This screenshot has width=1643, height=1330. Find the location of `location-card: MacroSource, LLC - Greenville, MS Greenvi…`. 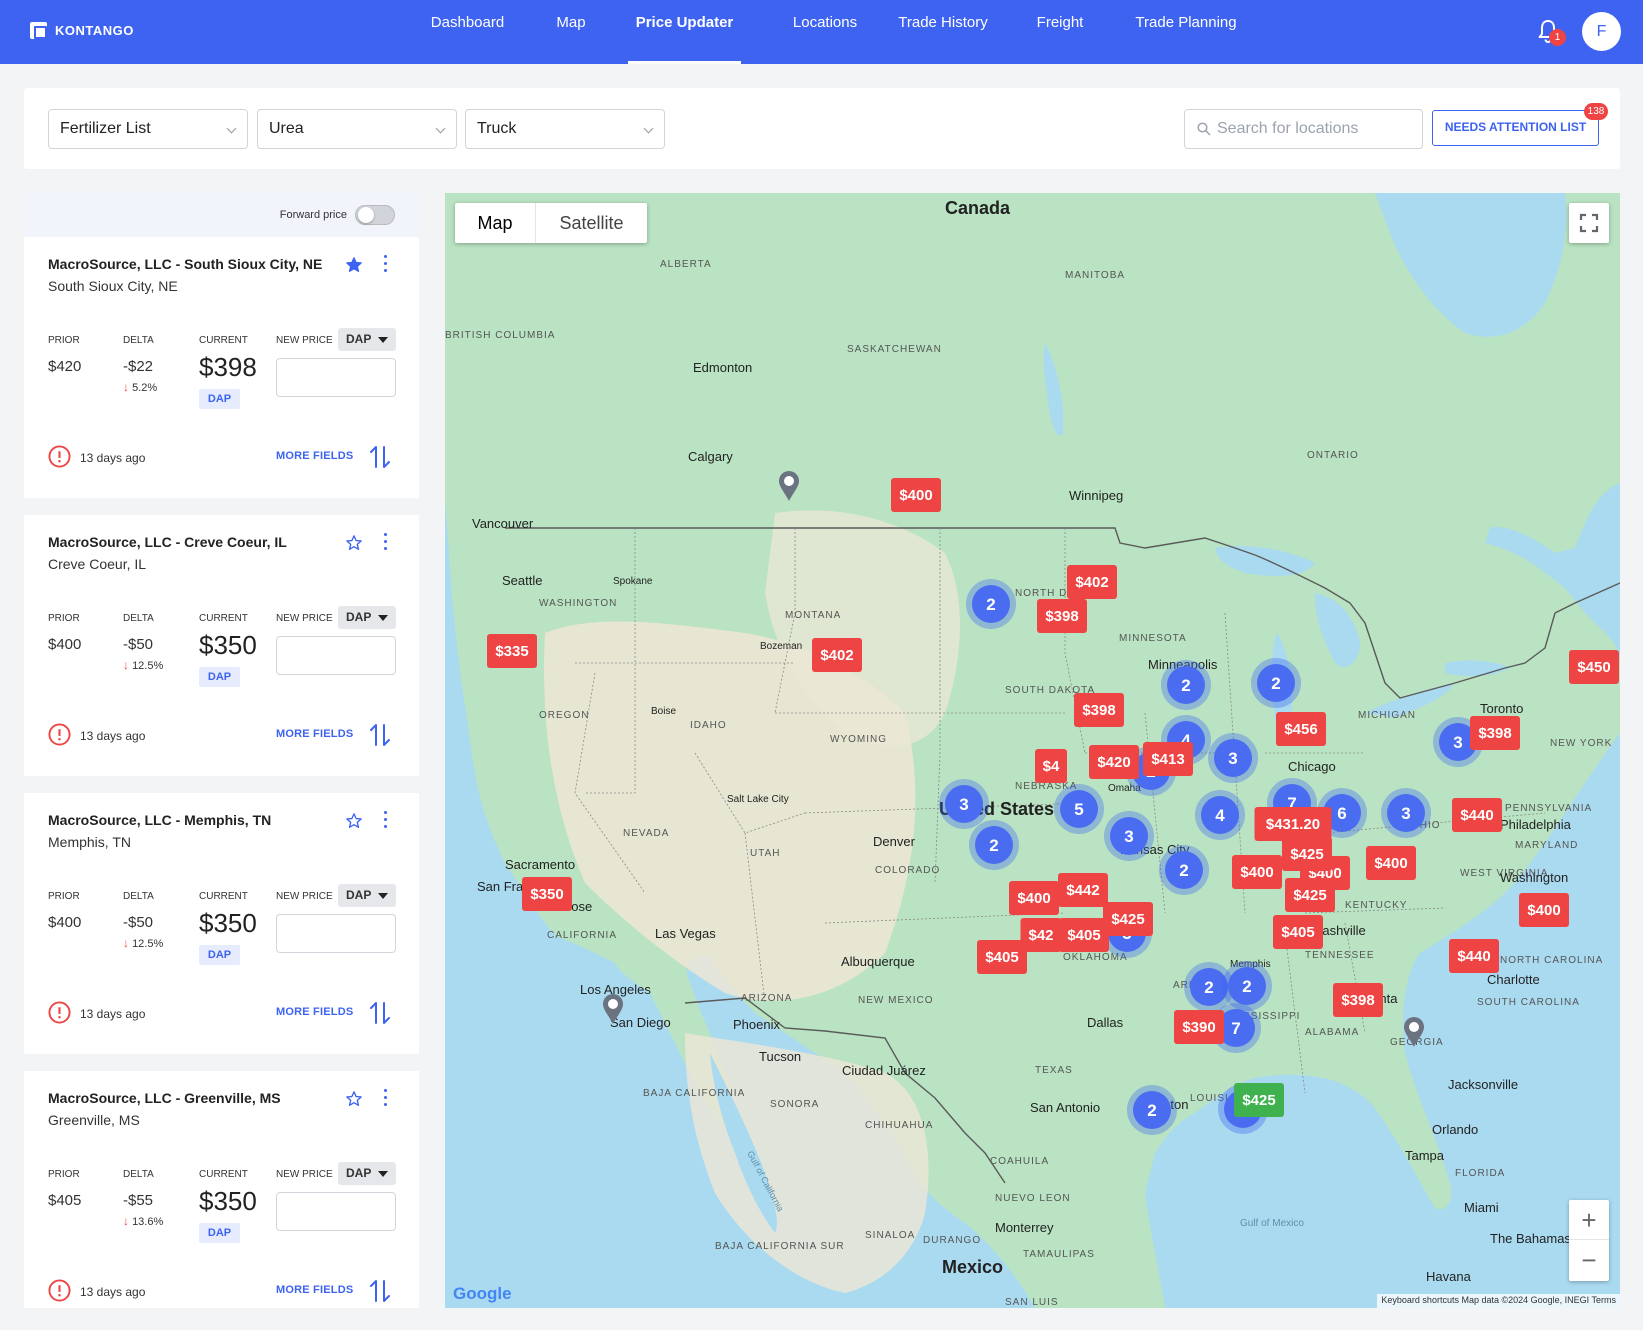

location-card: MacroSource, LLC - Greenville, MS Greenvi… is located at coordinates (221, 1189).